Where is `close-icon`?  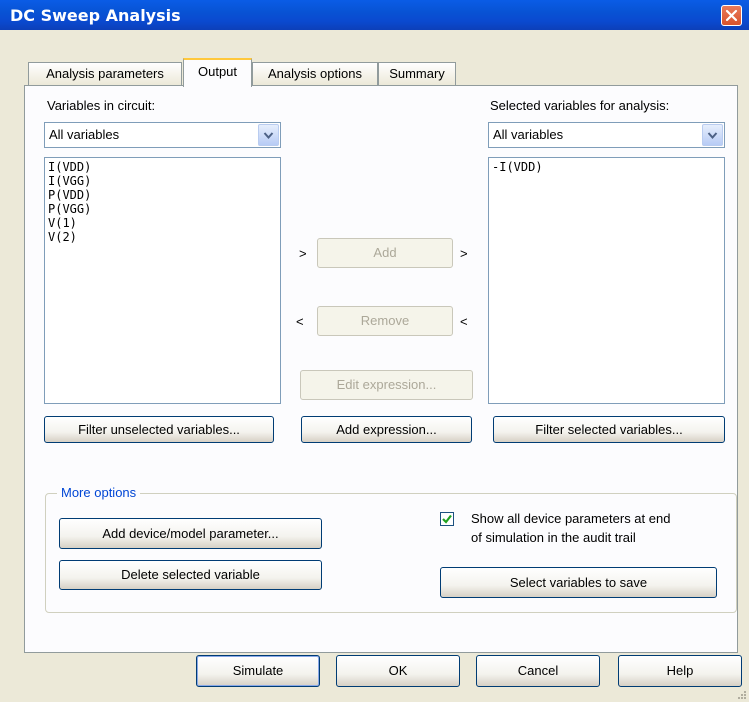
close-icon is located at coordinates (731, 15).